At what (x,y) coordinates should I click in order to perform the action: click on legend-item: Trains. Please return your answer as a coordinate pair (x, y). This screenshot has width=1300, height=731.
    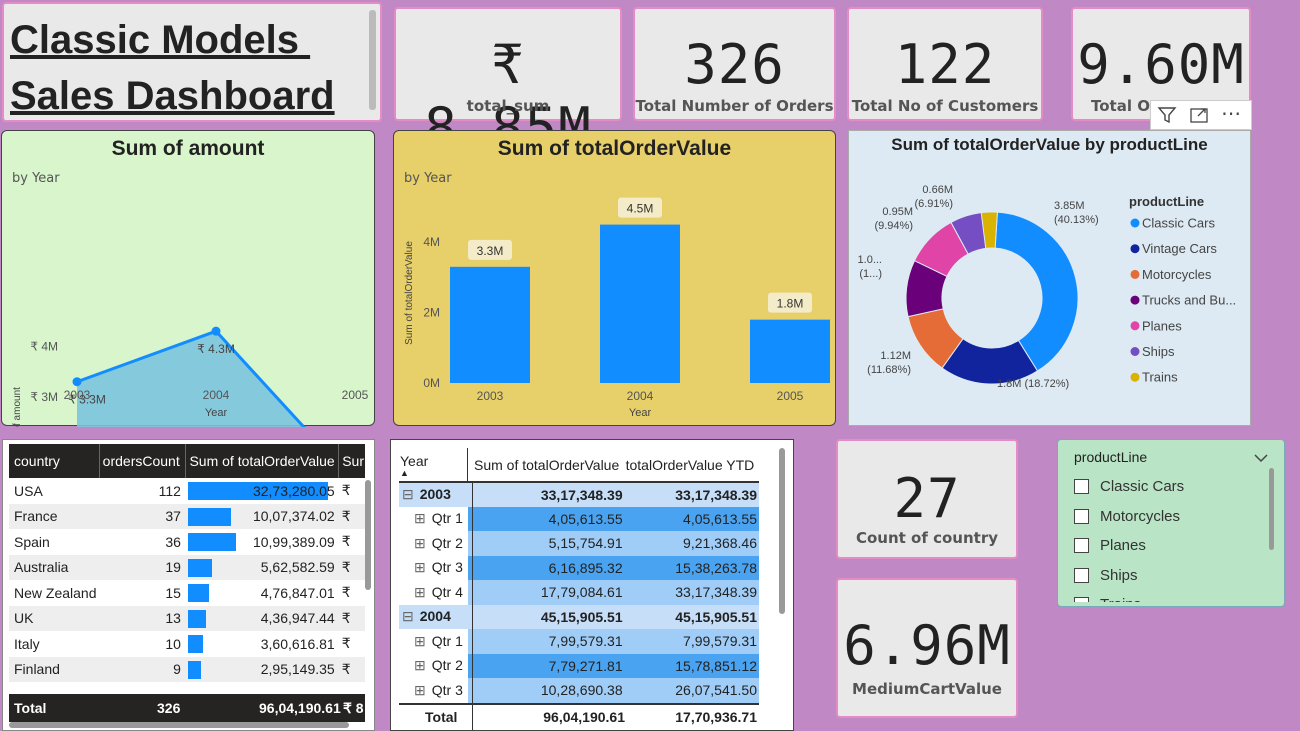
    Looking at the image, I should click on (1160, 377).